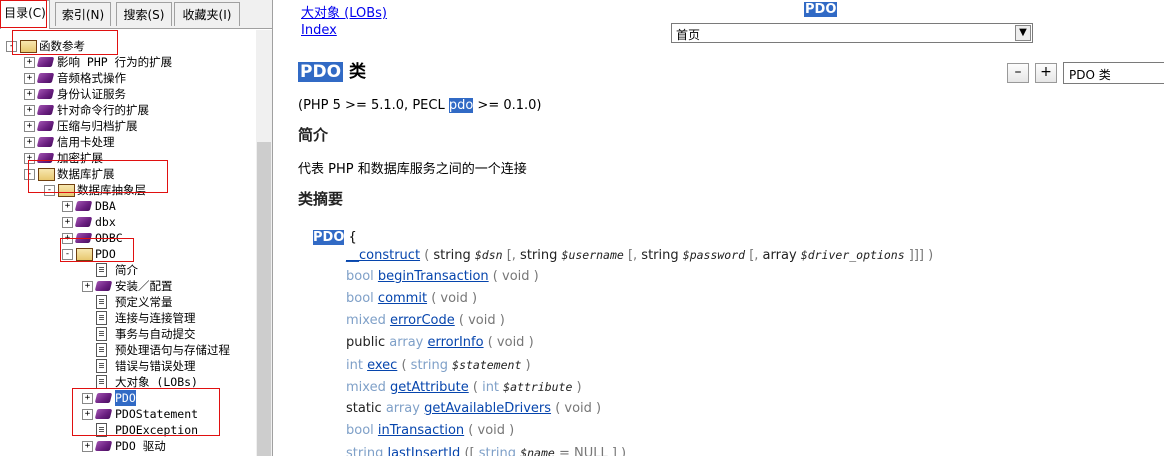 This screenshot has width=1164, height=456. What do you see at coordinates (421, 430) in the screenshot?
I see `method-link: inTransaction` at bounding box center [421, 430].